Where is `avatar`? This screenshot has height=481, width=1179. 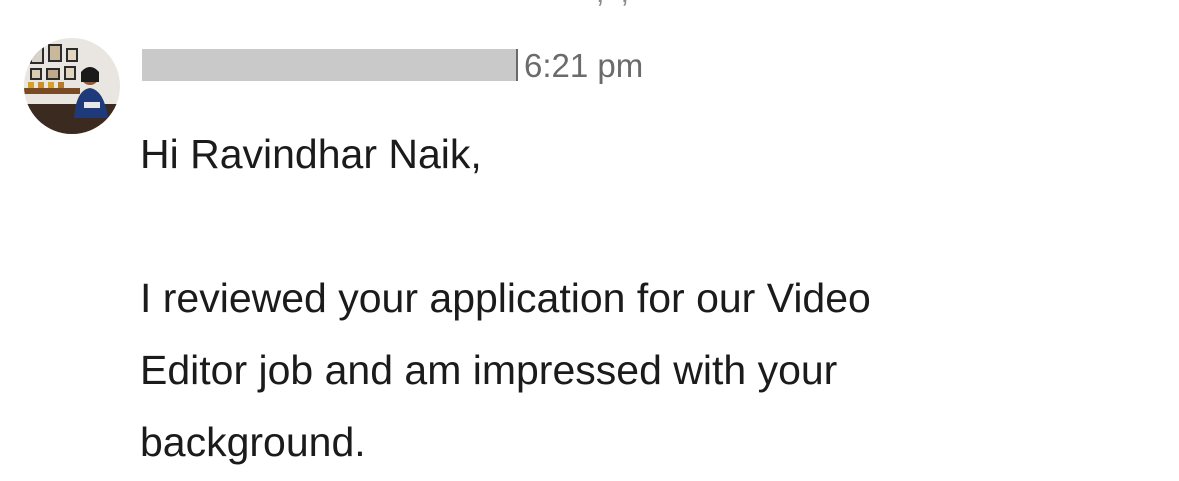 avatar is located at coordinates (72, 86).